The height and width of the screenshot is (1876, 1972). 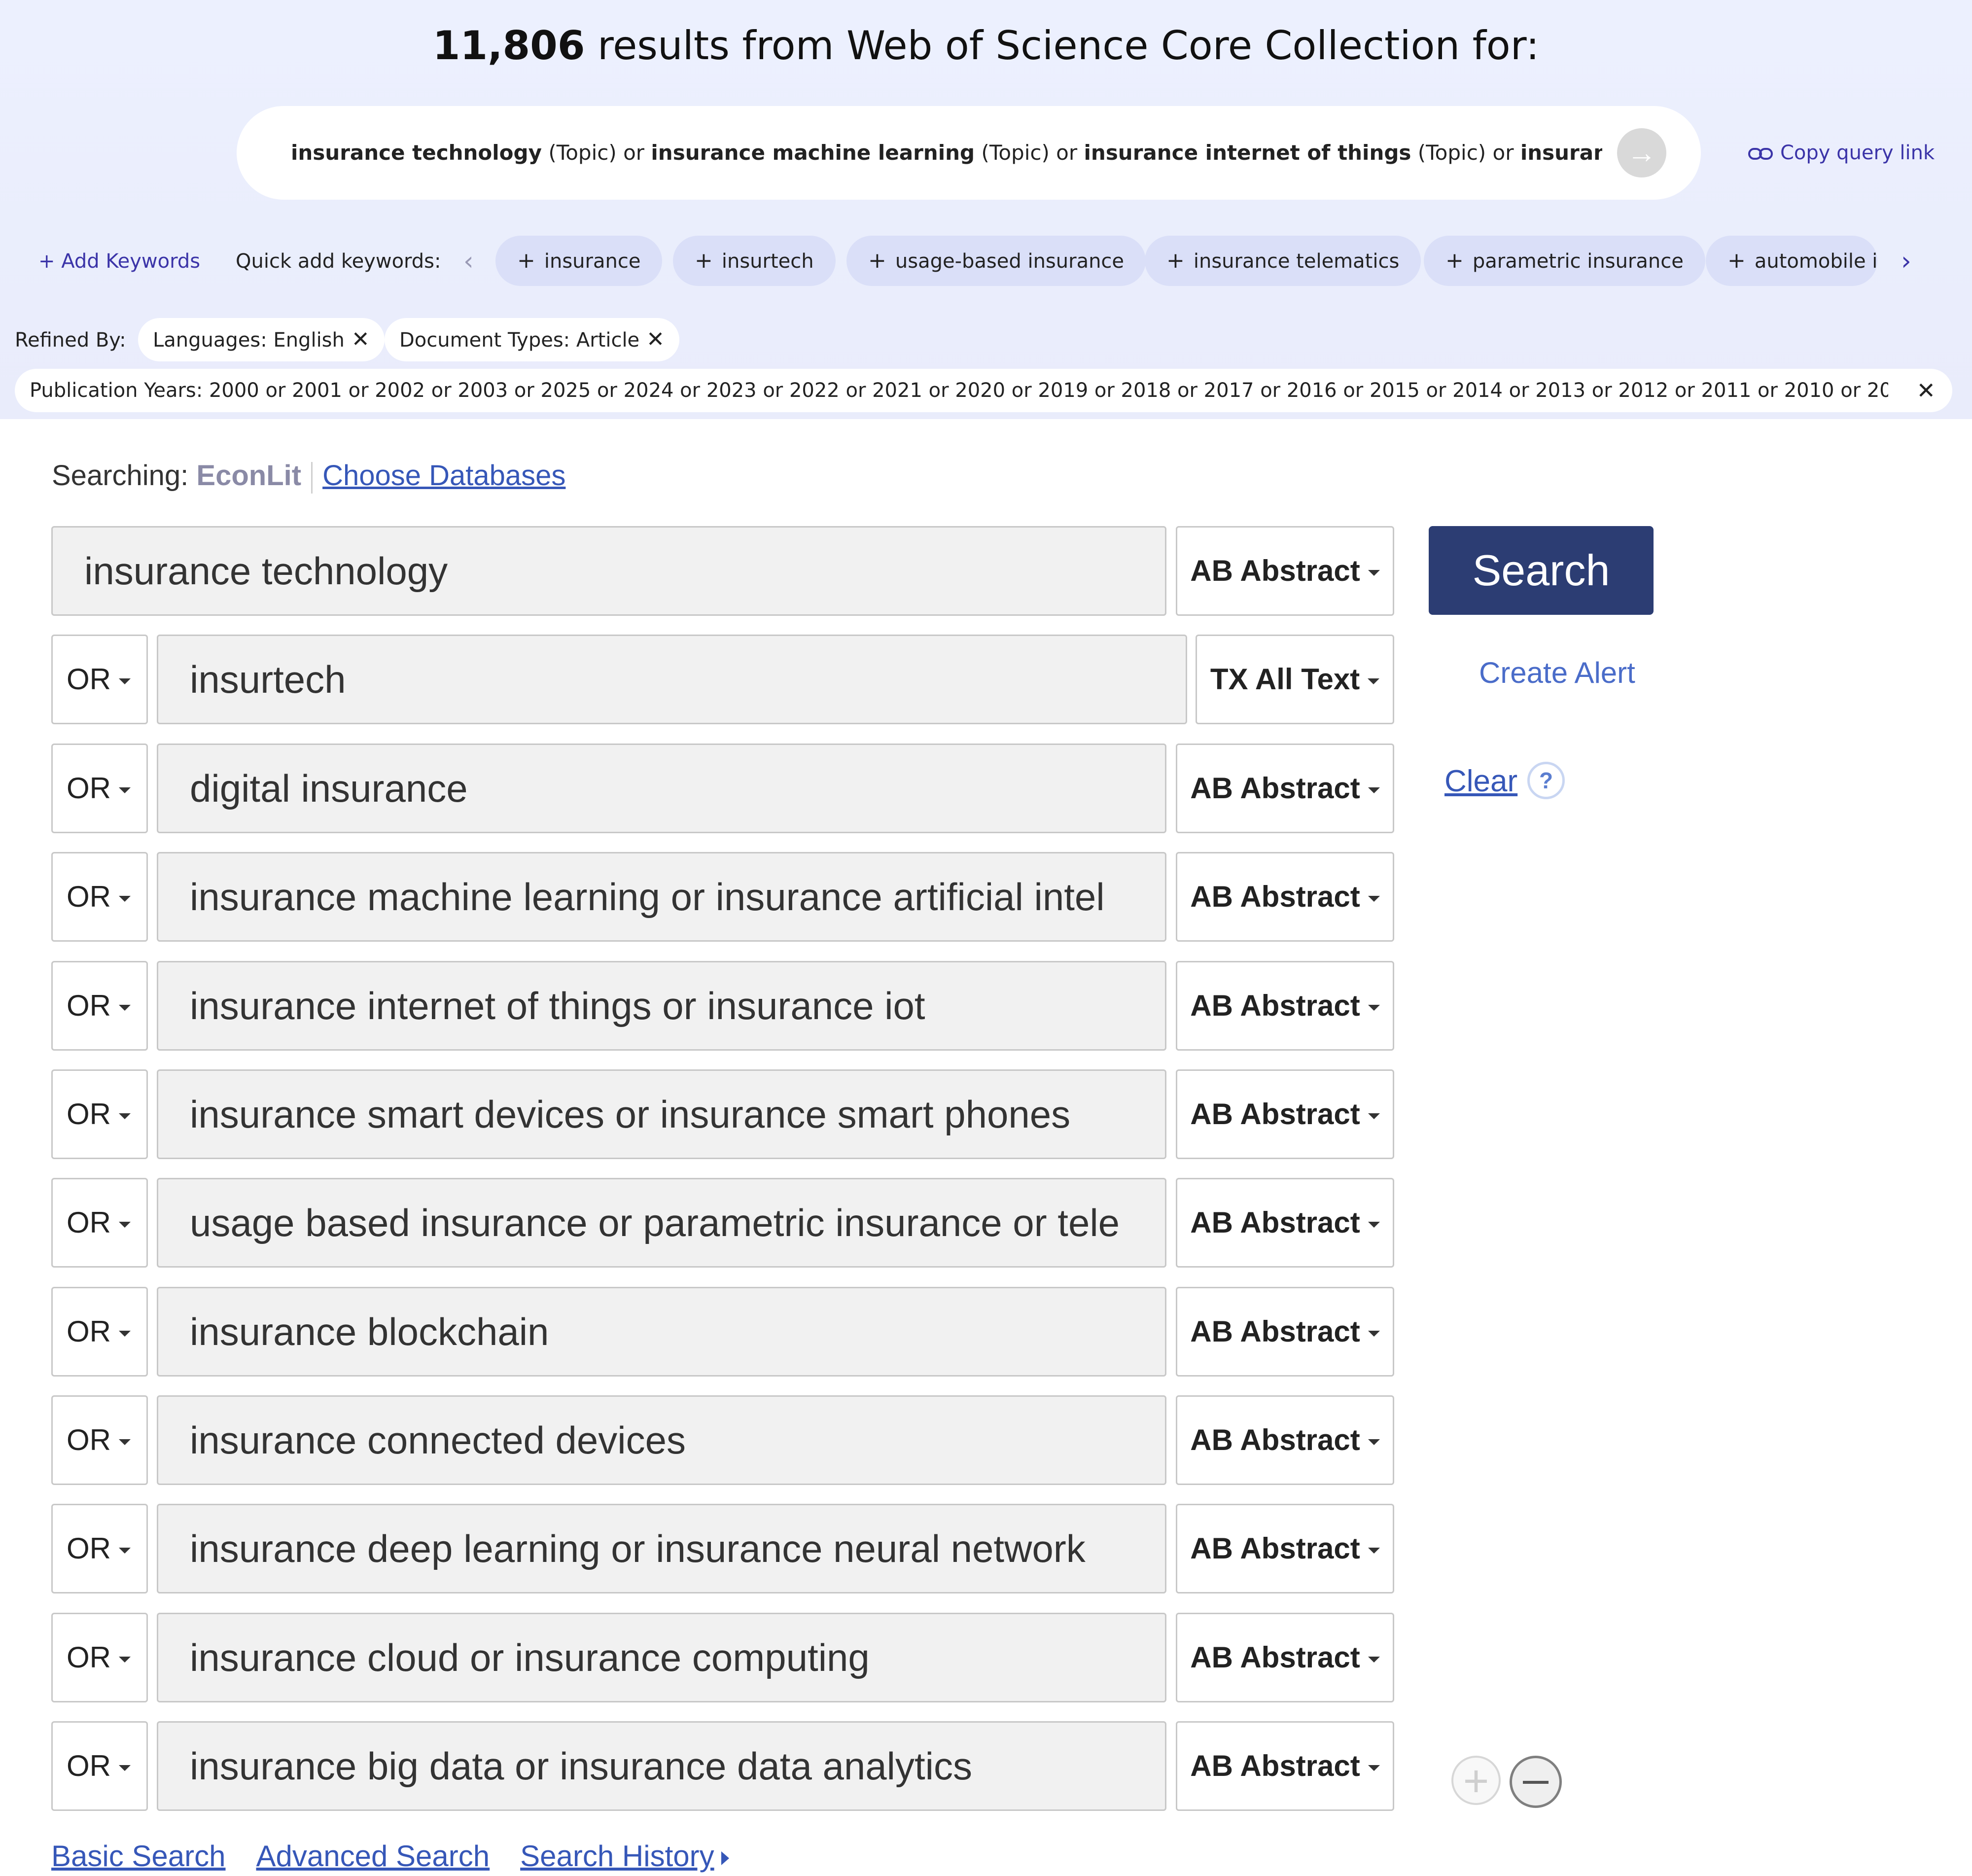 I want to click on search-term-input: insurance cloud or insurance computing, so click(x=661, y=1658).